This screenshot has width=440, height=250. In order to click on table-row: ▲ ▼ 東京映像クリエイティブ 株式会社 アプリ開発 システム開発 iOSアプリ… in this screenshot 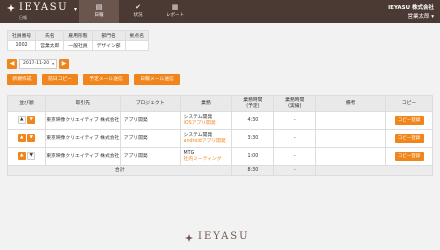, I will do `click(220, 120)`.